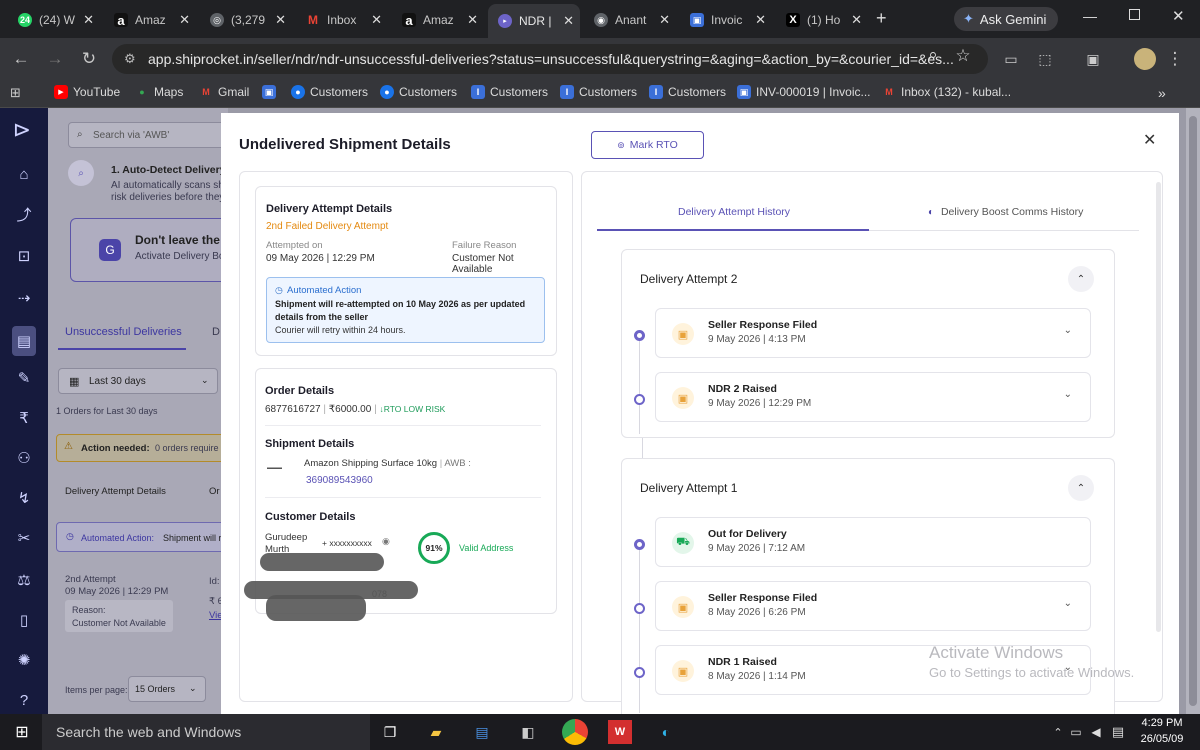 This screenshot has height=750, width=1200. What do you see at coordinates (216, 332) in the screenshot?
I see `tab-next: D` at bounding box center [216, 332].